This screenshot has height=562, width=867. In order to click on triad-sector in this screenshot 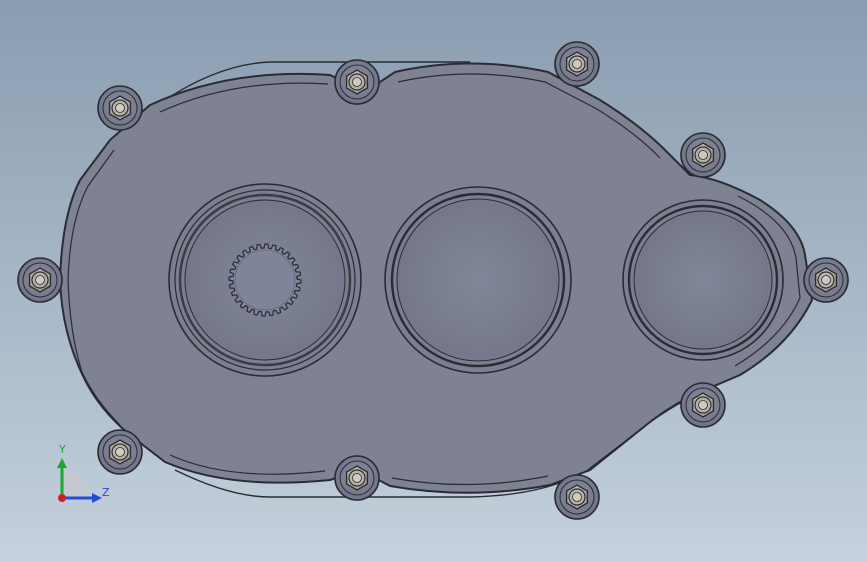, I will do `click(76, 484)`.